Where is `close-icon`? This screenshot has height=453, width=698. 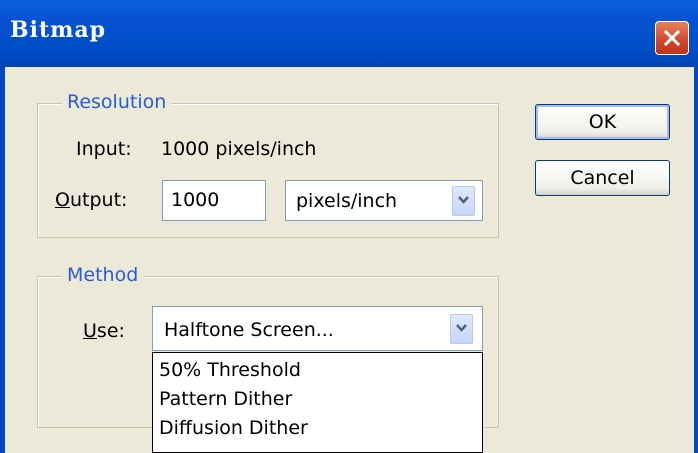
close-icon is located at coordinates (672, 38).